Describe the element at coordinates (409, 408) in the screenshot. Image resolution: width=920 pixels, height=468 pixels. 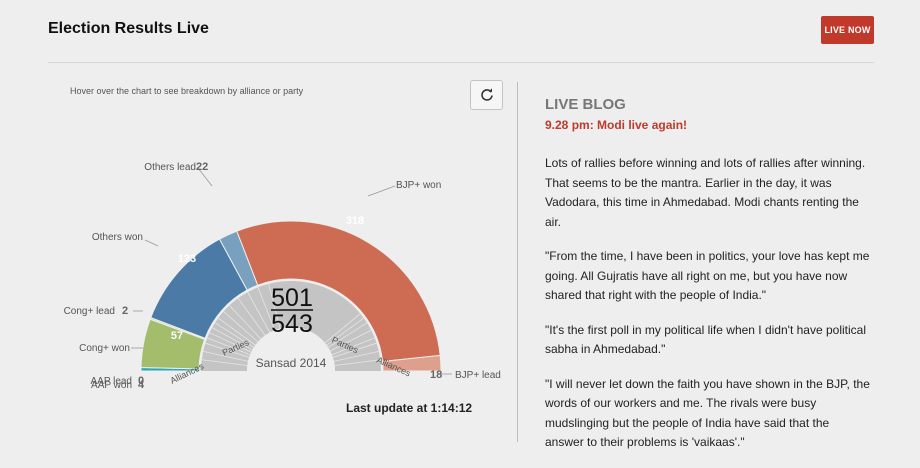
I see `last-update: Last update at 1:14:12` at that location.